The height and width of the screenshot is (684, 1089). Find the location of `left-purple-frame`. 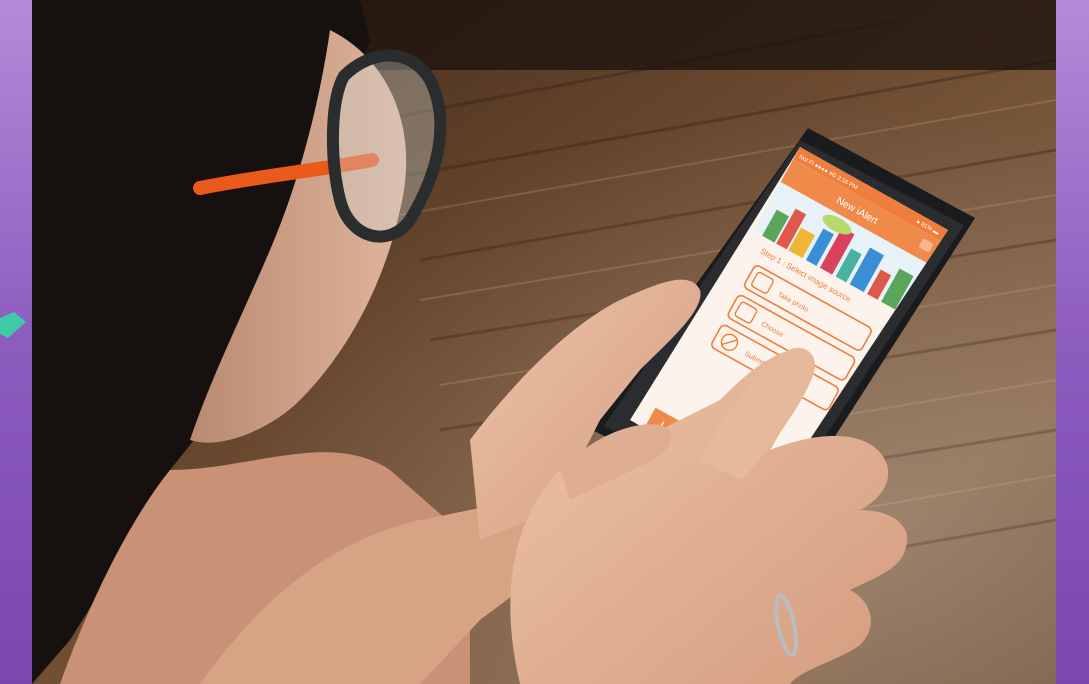

left-purple-frame is located at coordinates (16, 342).